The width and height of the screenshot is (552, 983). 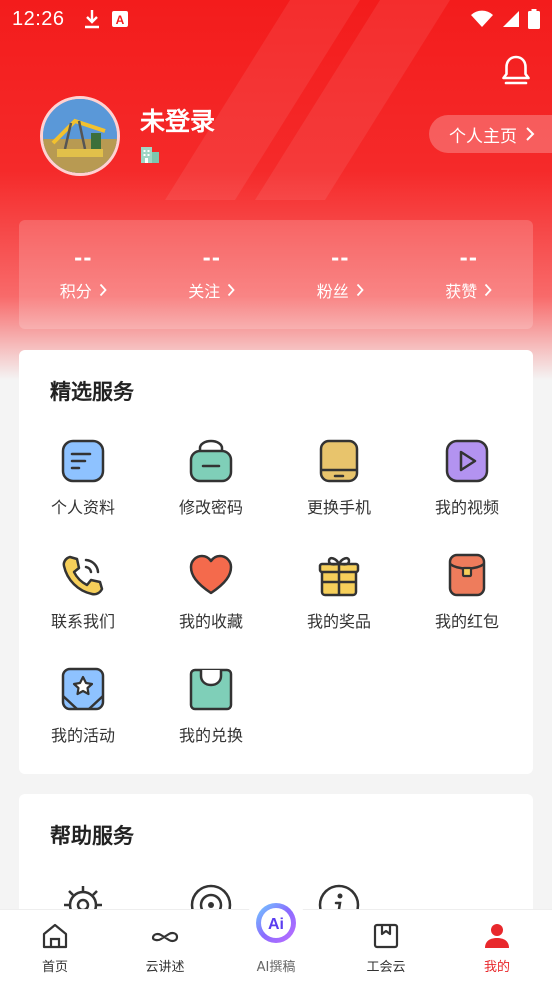 I want to click on stat-label: 关注, so click(x=204, y=291).